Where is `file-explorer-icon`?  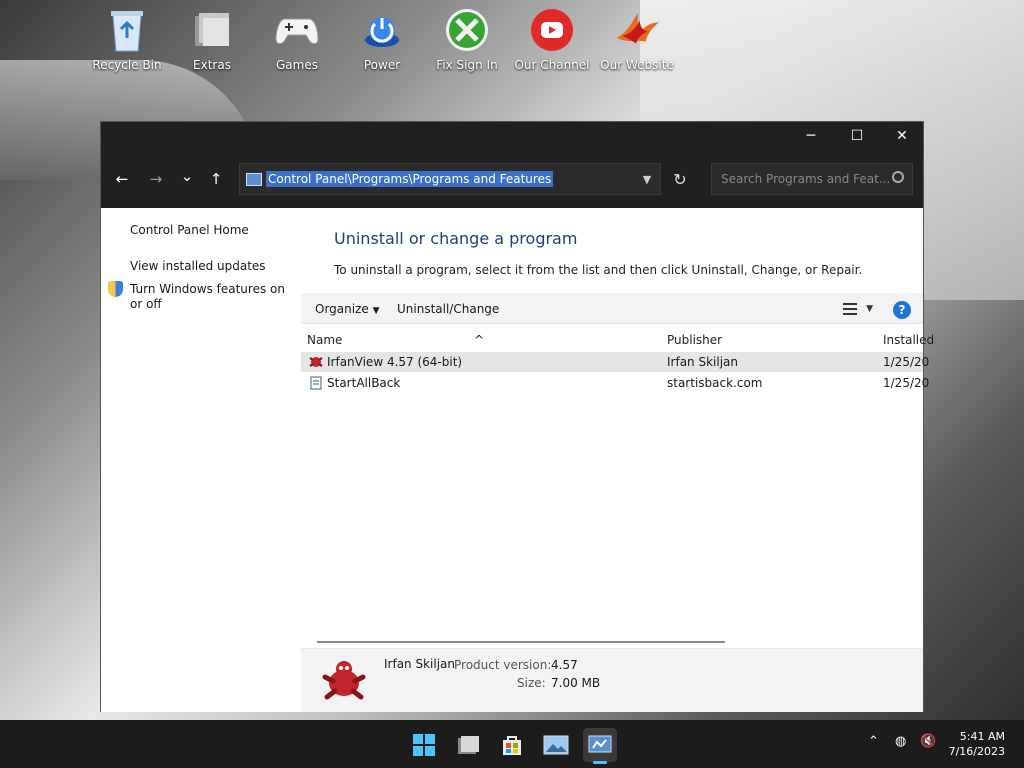 file-explorer-icon is located at coordinates (468, 745).